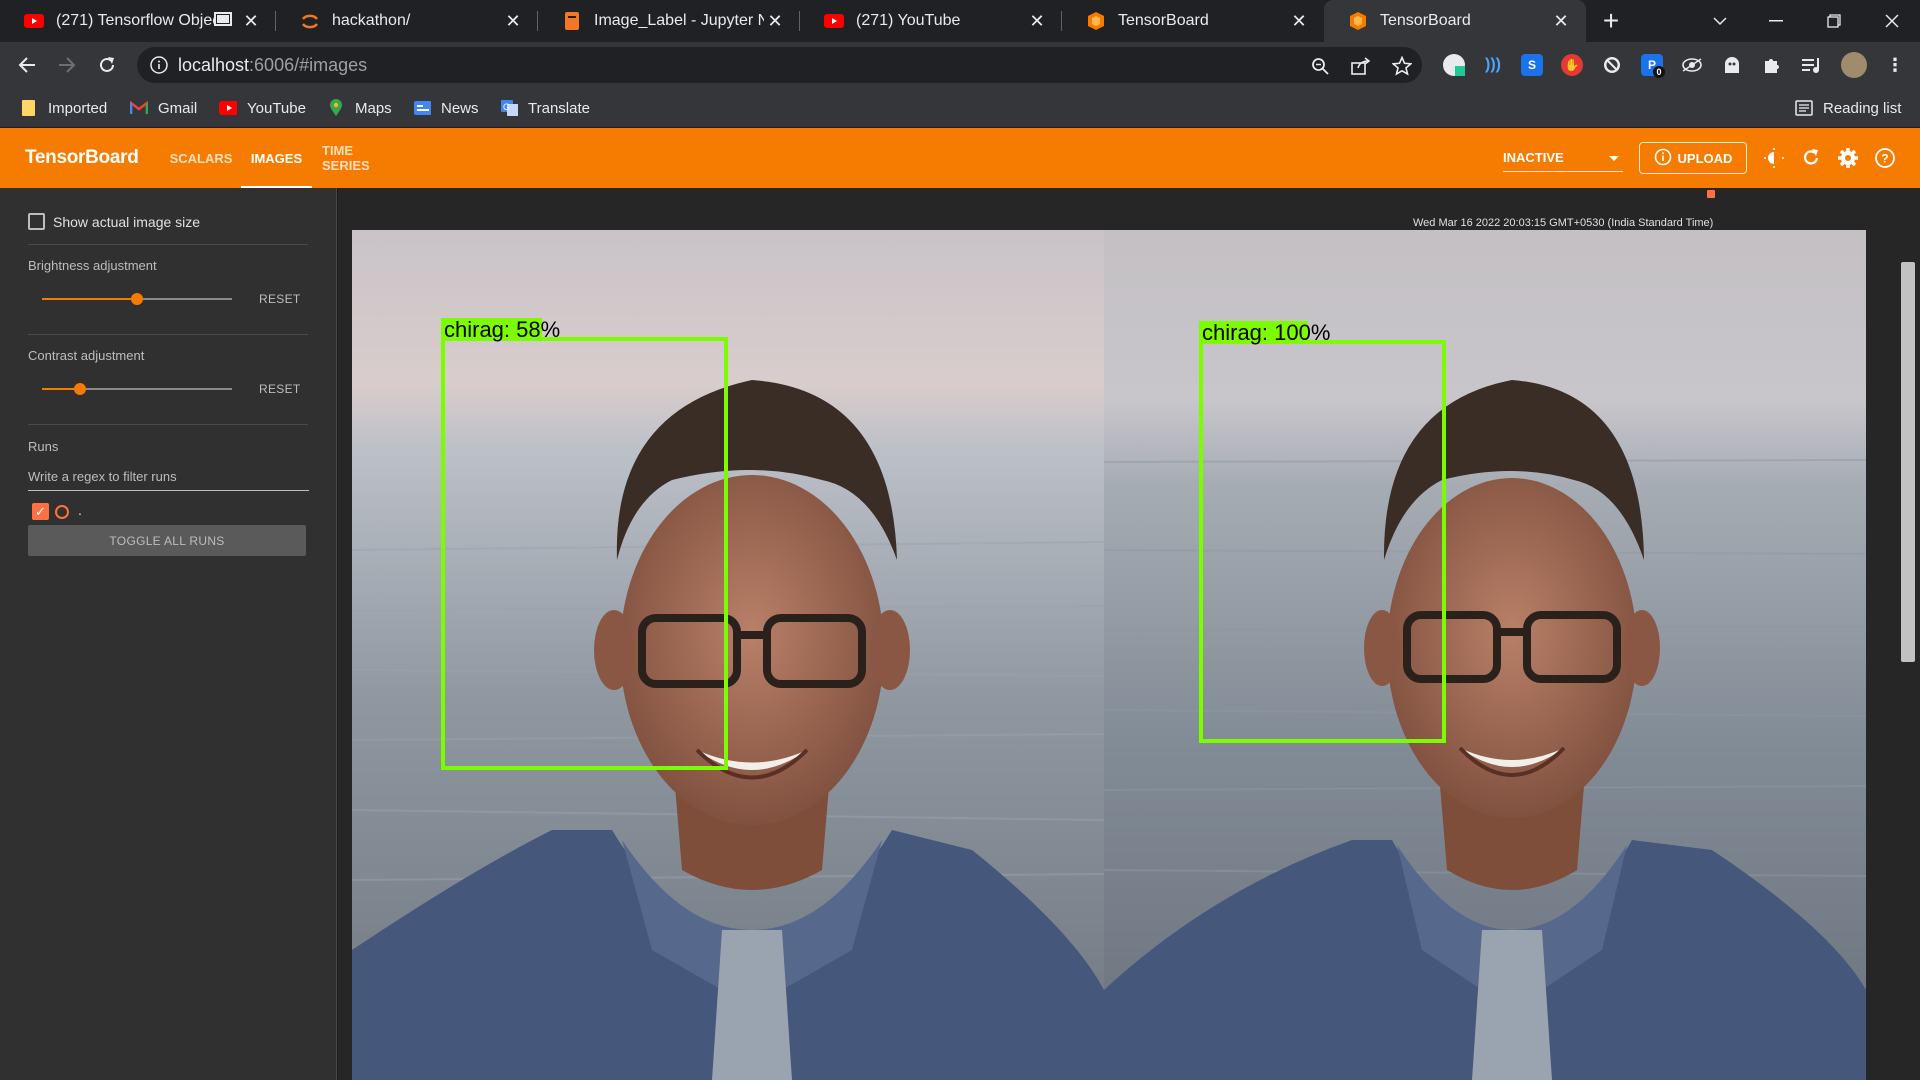  I want to click on extension-speed-icon, so click(1454, 65).